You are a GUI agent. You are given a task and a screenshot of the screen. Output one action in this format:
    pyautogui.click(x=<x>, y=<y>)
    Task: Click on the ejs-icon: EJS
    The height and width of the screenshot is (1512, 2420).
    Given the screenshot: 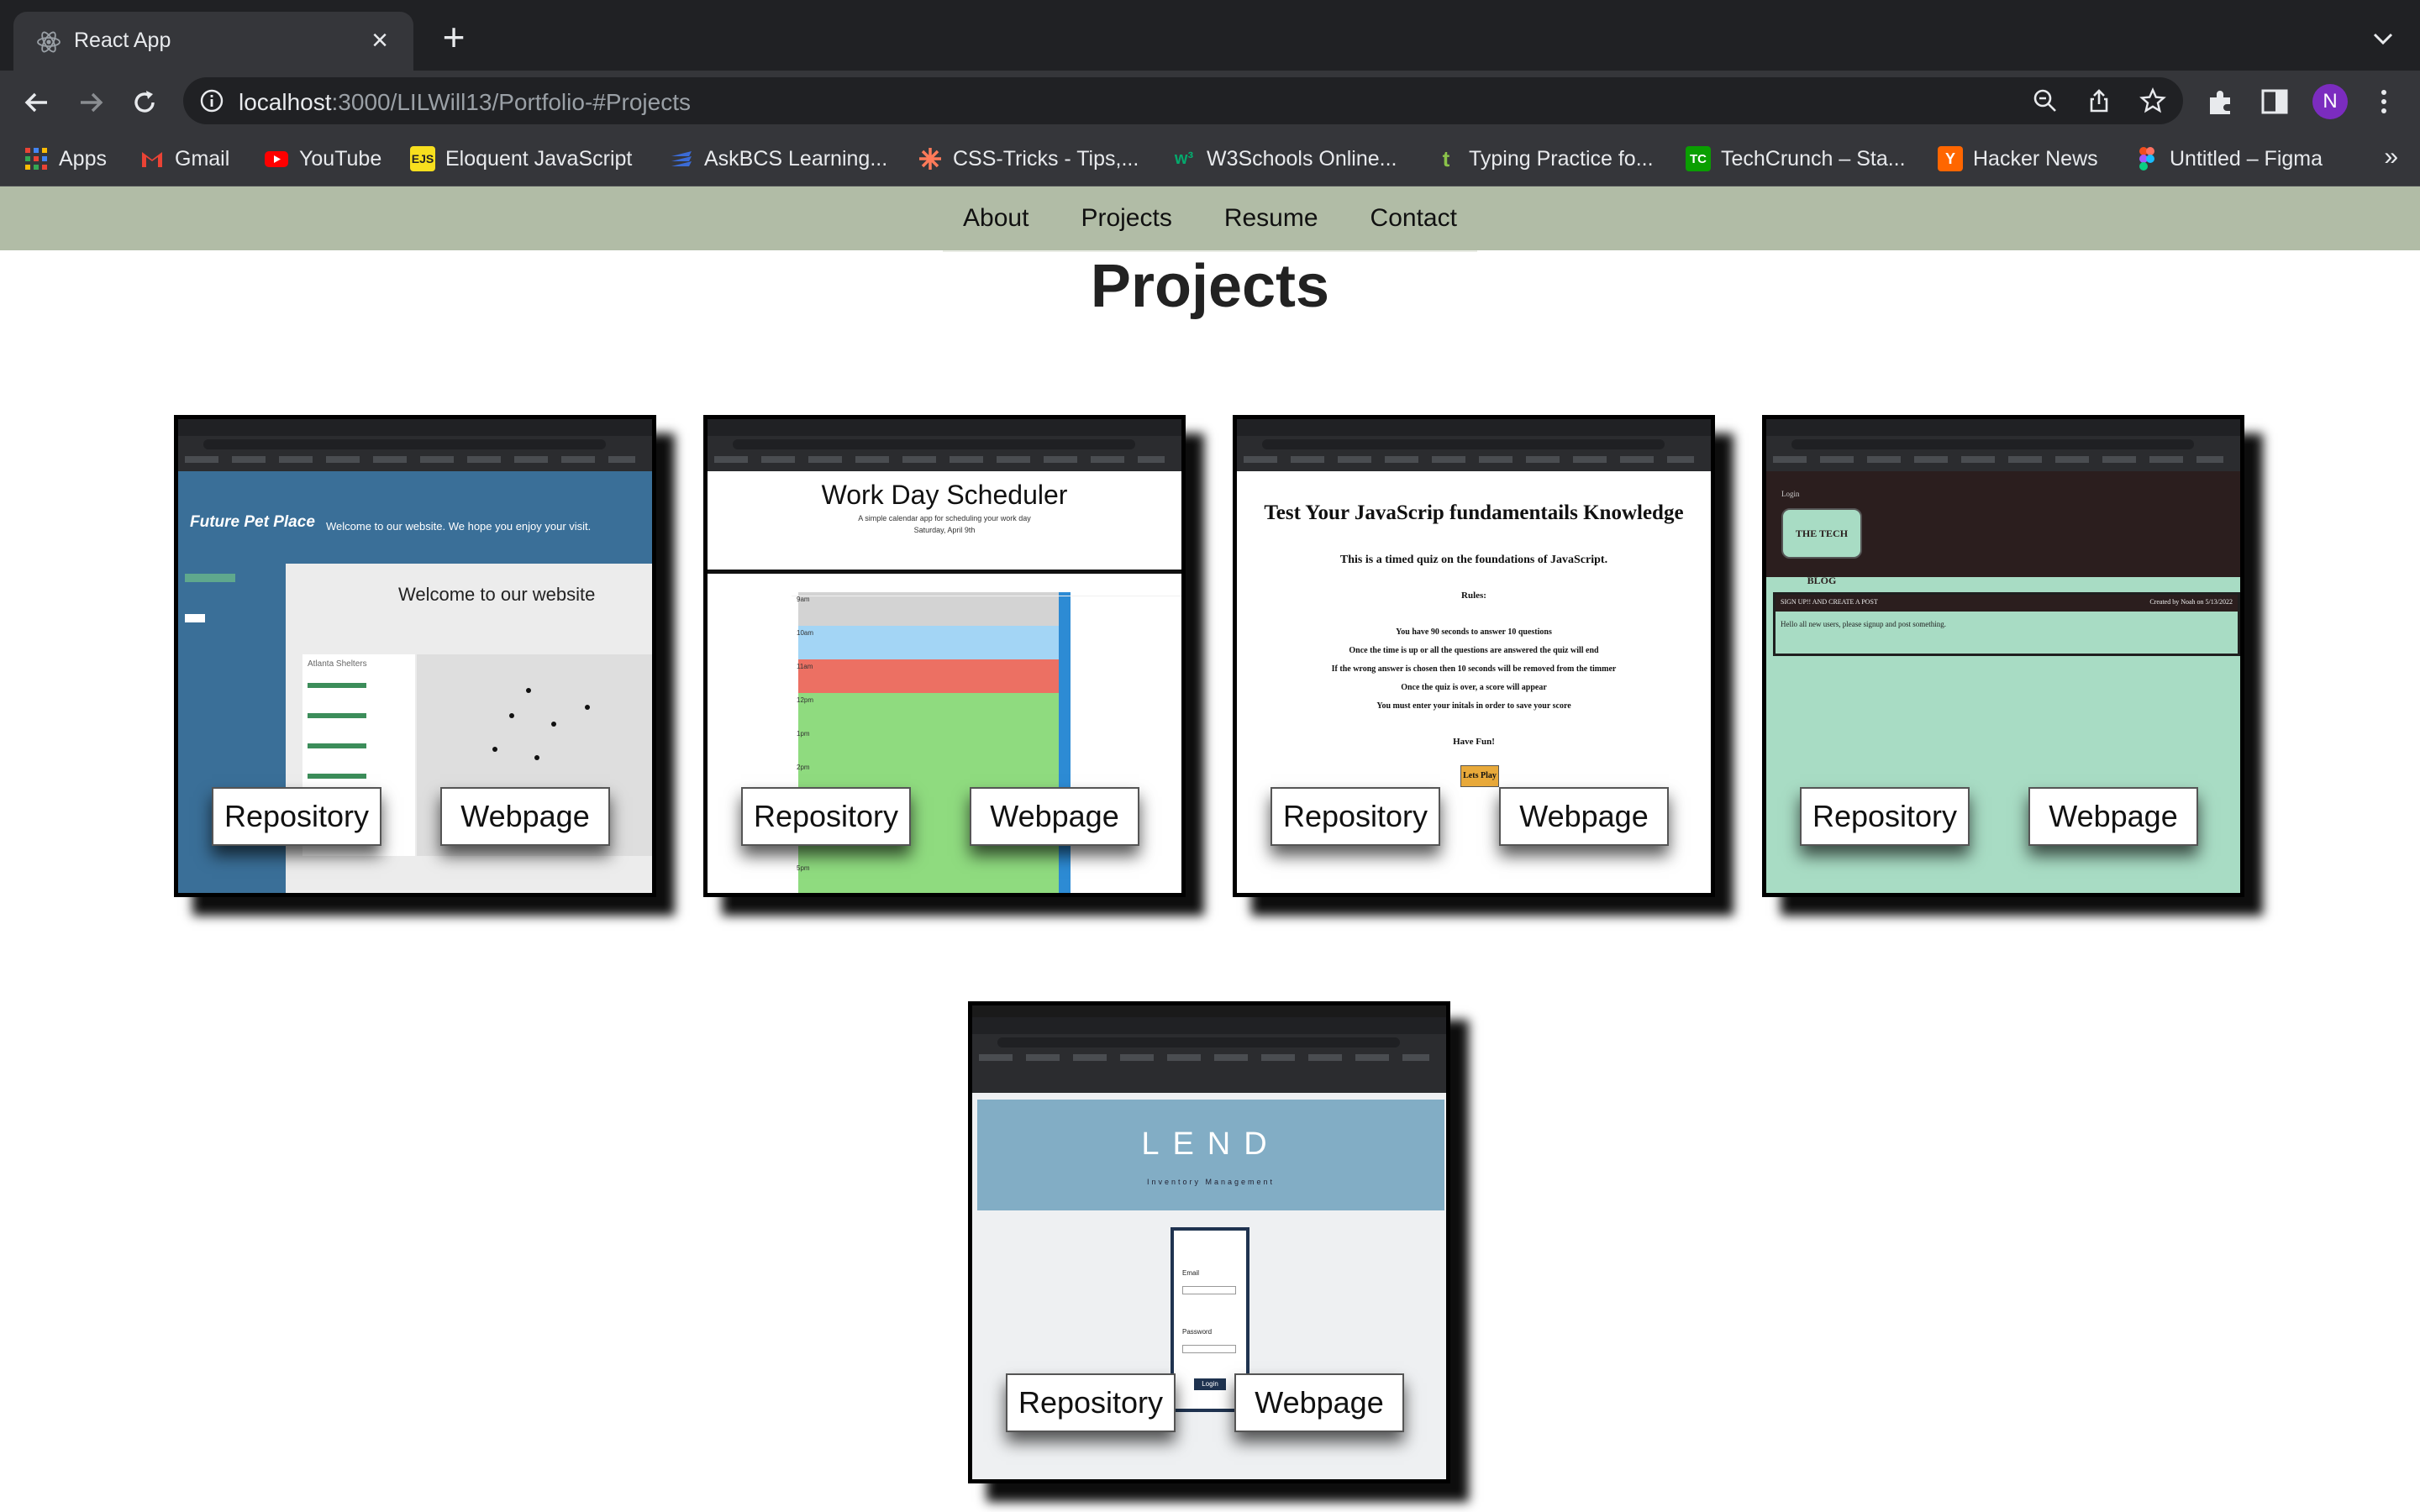 What is the action you would take?
    pyautogui.click(x=422, y=158)
    